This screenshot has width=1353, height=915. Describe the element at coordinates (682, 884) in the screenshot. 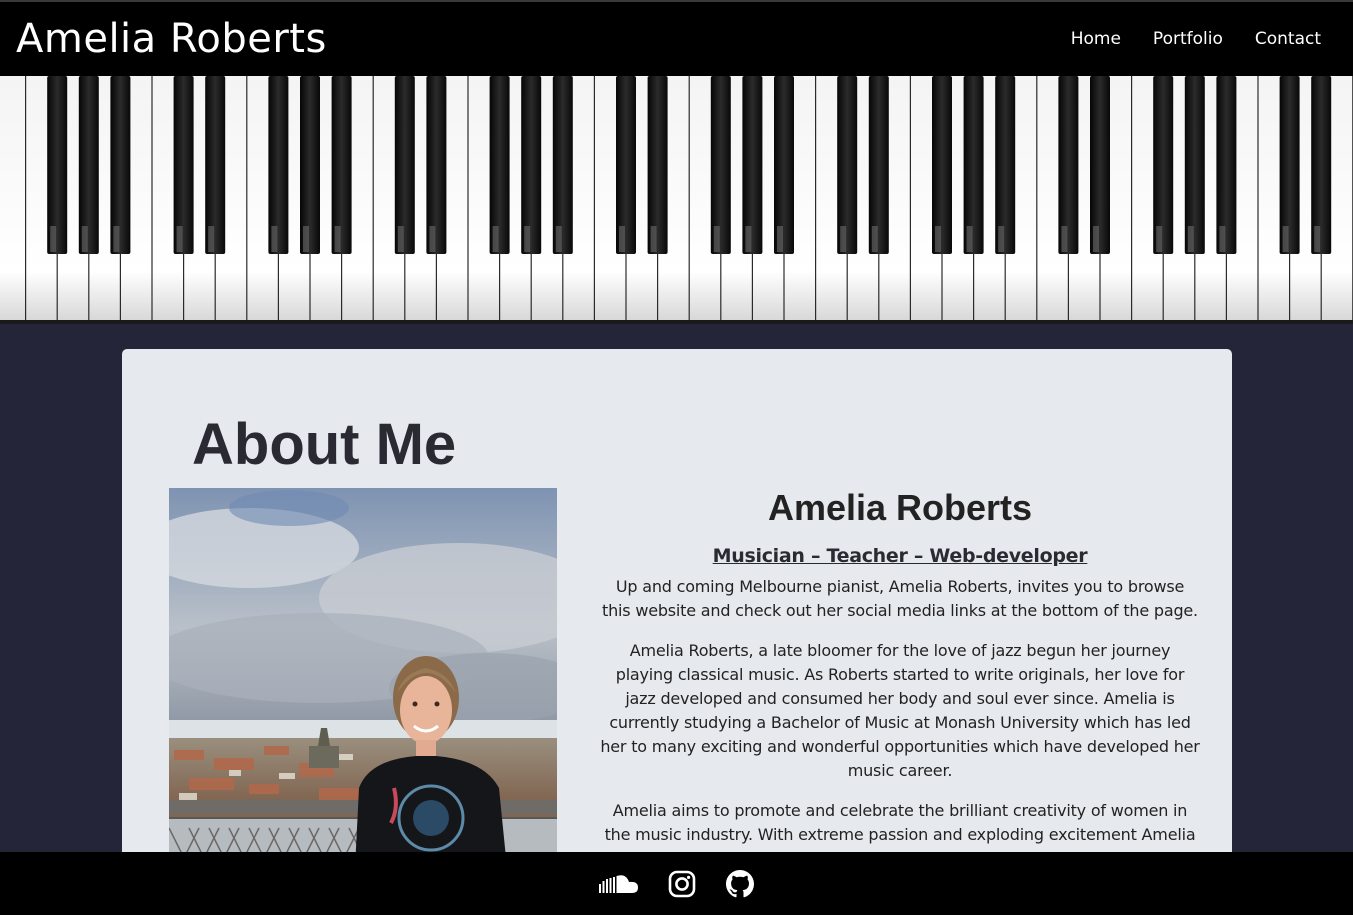

I see `instagram-icon` at that location.